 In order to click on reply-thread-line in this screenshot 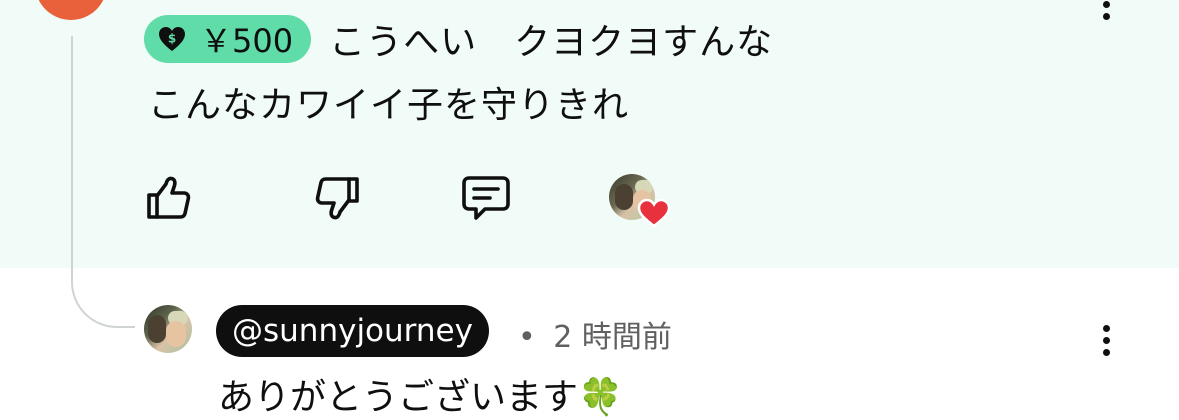, I will do `click(103, 182)`.